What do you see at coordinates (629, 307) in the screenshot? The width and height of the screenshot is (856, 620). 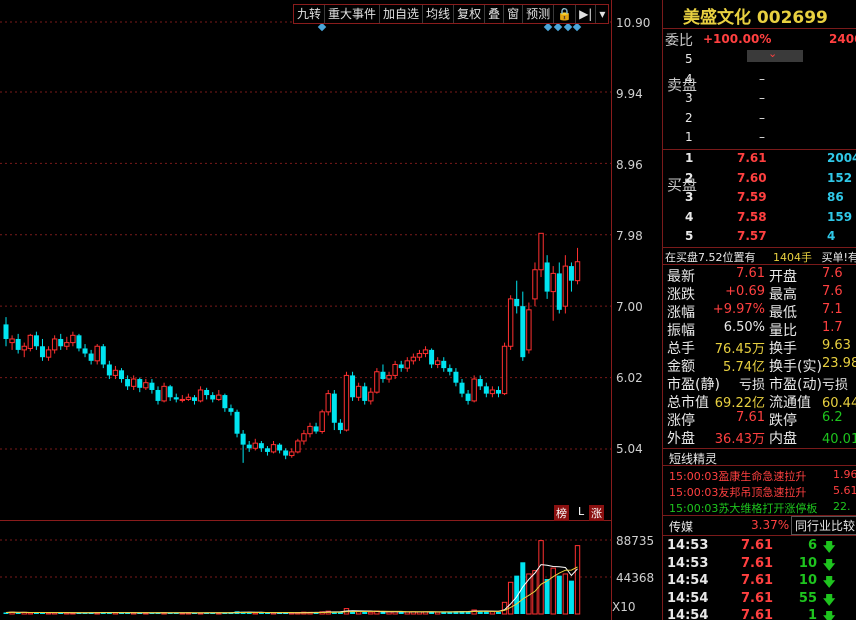 I see `price-axis-label: 7.00` at bounding box center [629, 307].